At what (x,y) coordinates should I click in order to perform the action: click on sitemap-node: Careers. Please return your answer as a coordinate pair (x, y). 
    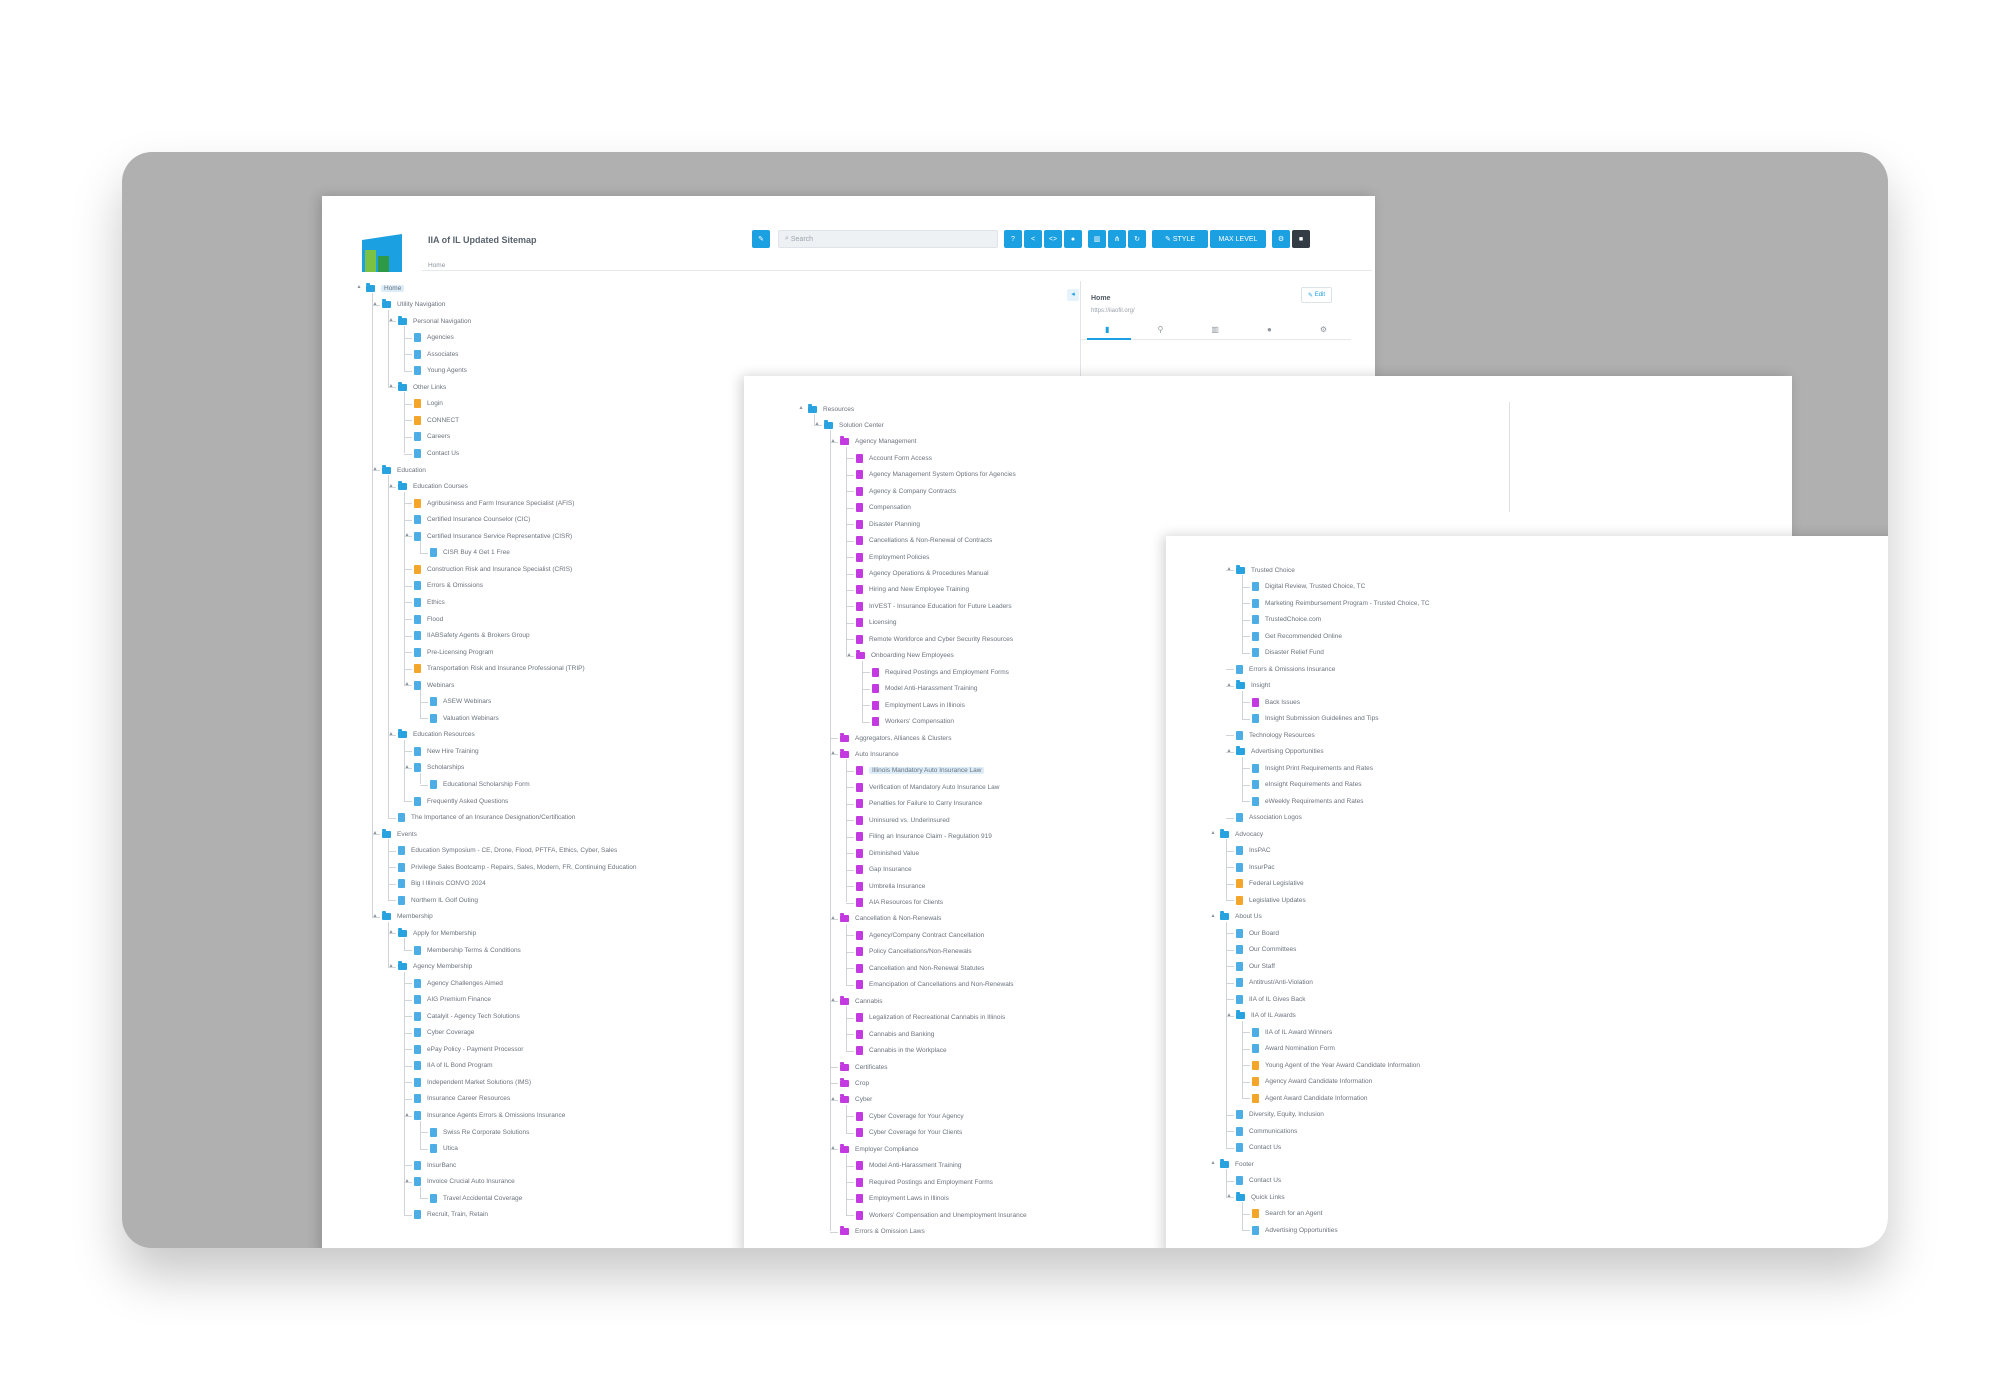
    Looking at the image, I should click on (432, 437).